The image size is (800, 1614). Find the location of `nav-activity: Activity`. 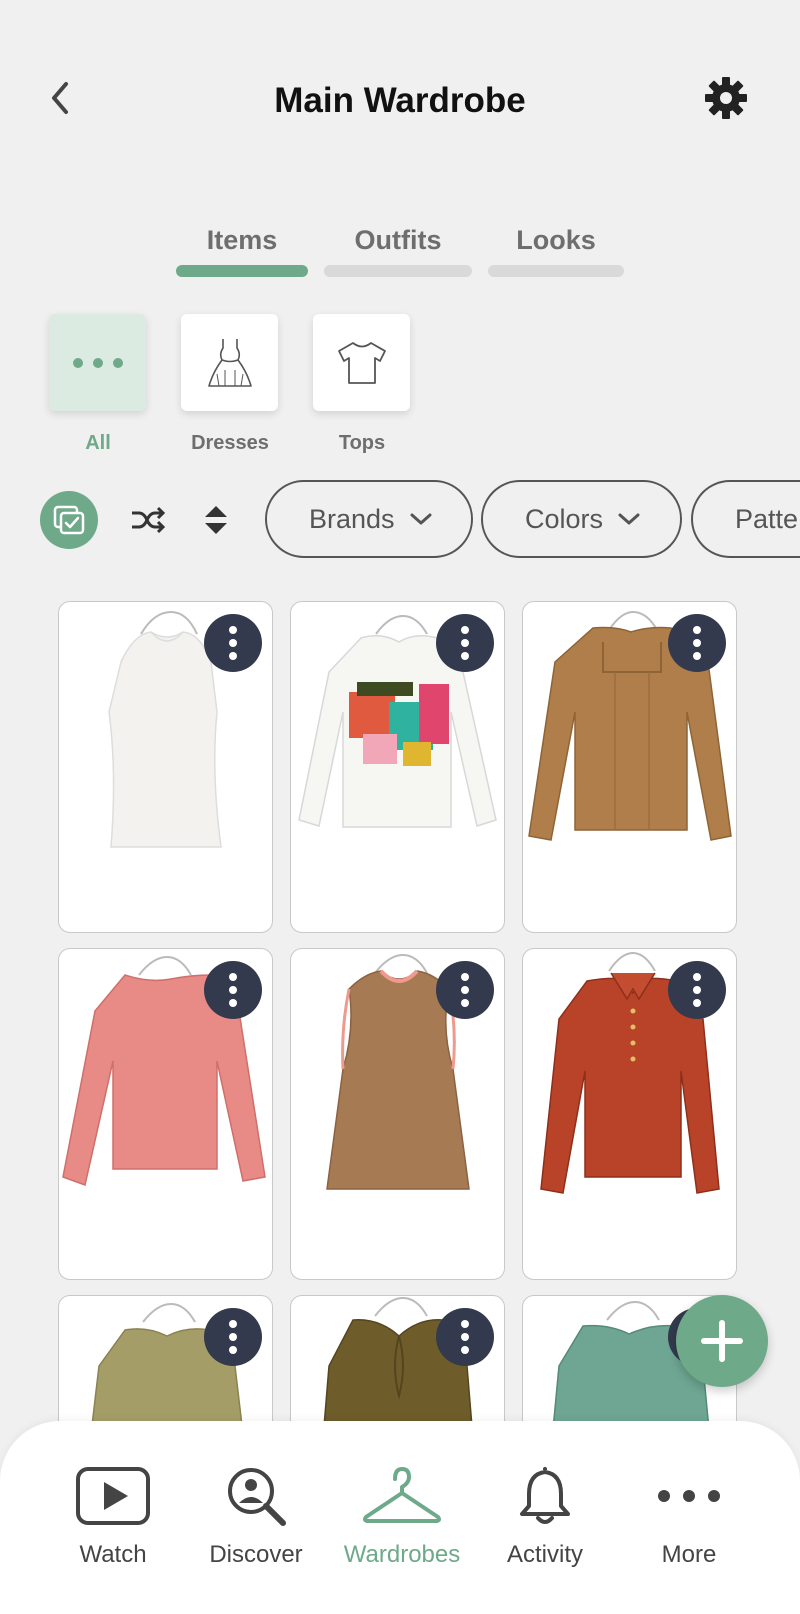

nav-activity: Activity is located at coordinates (545, 1521).